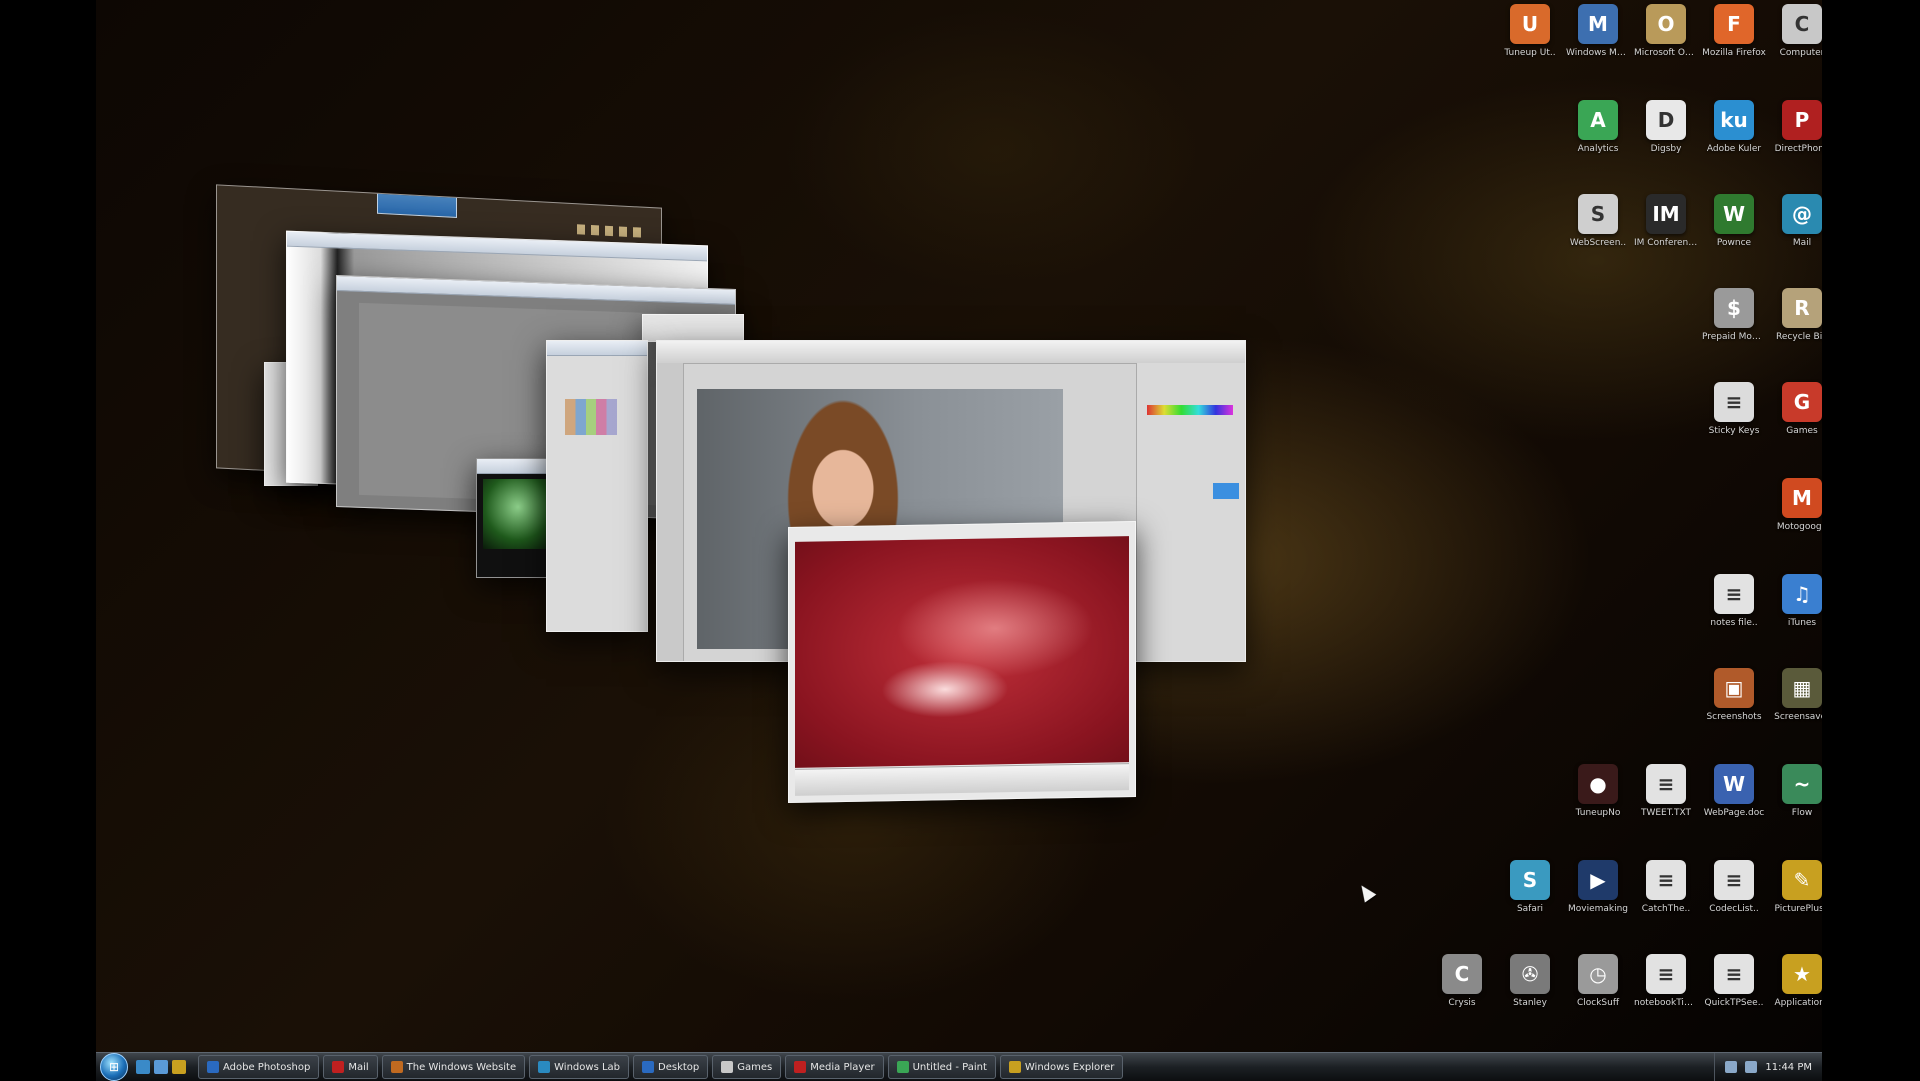 This screenshot has height=1081, width=1920. I want to click on desktop-icon: ≡ notes file.., so click(1734, 614).